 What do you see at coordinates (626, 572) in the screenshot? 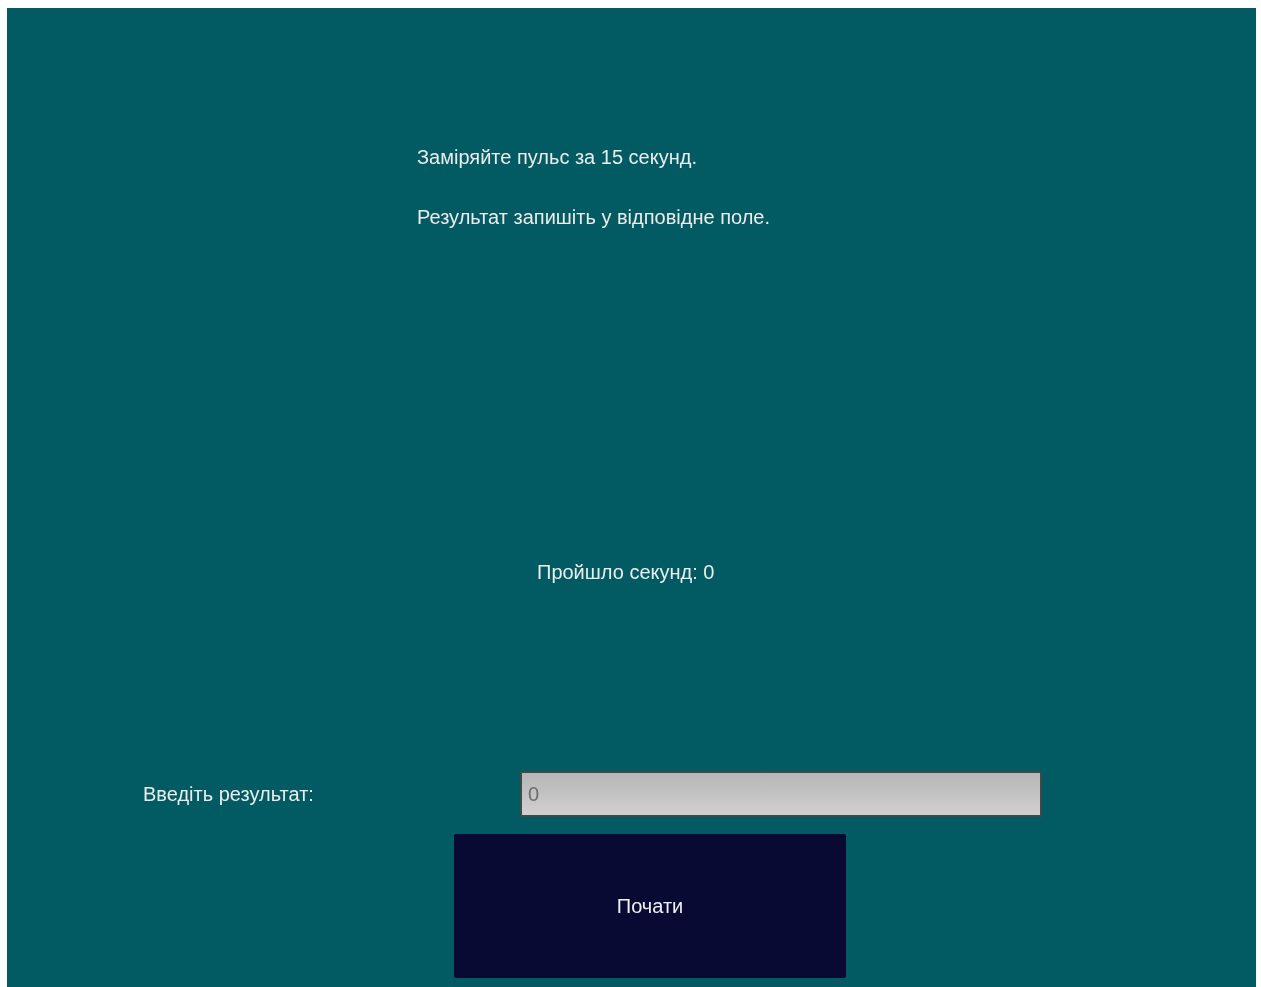
I see `elapsed-seconds-text: Пройшло секунд: 0` at bounding box center [626, 572].